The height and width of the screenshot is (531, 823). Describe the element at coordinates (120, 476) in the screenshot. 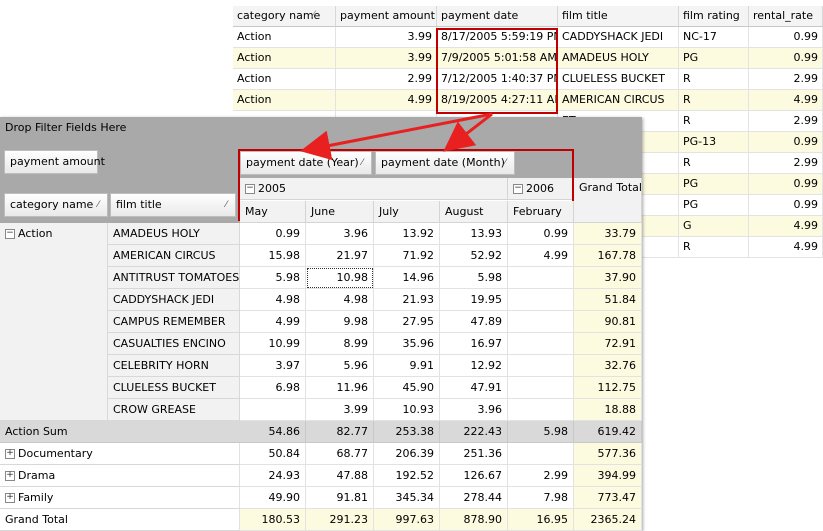

I see `category-row-header: + Drama` at that location.